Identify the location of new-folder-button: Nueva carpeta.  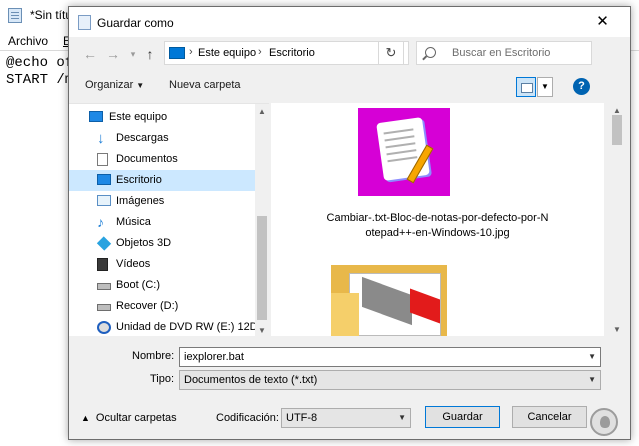
(205, 85).